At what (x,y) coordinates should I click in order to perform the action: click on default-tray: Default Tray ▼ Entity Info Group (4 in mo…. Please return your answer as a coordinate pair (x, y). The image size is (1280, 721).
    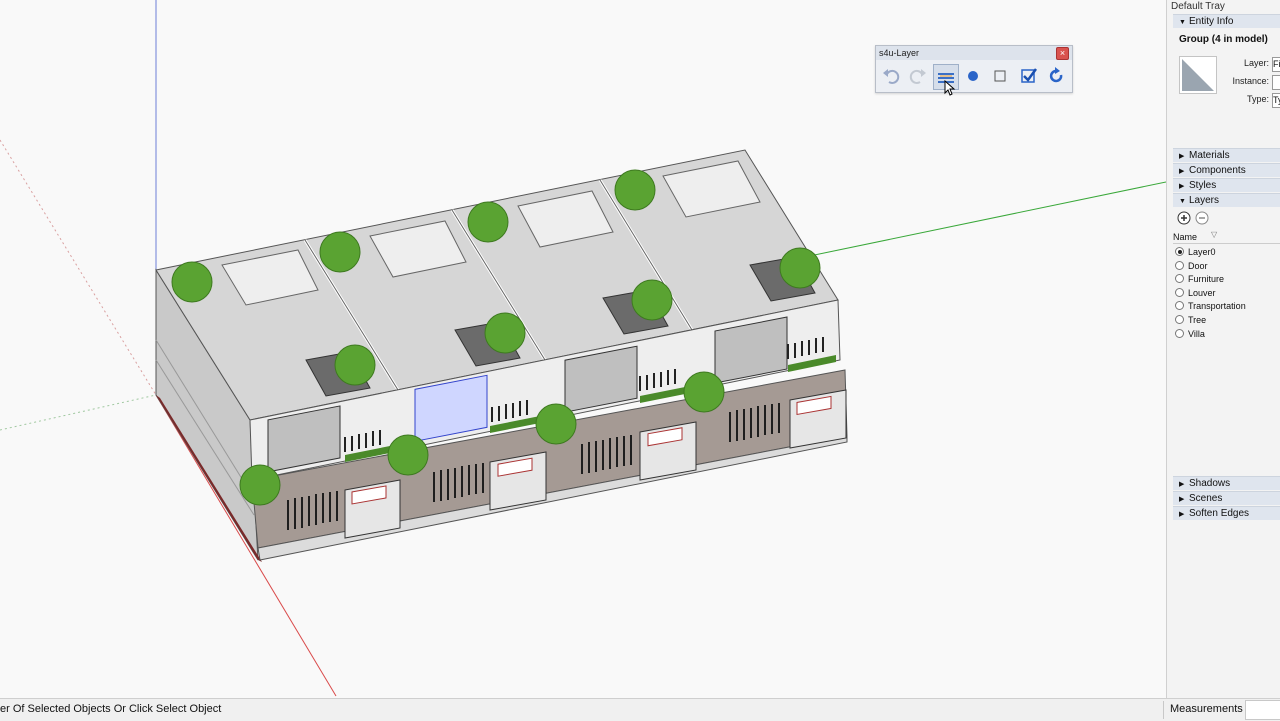
    Looking at the image, I should click on (1223, 349).